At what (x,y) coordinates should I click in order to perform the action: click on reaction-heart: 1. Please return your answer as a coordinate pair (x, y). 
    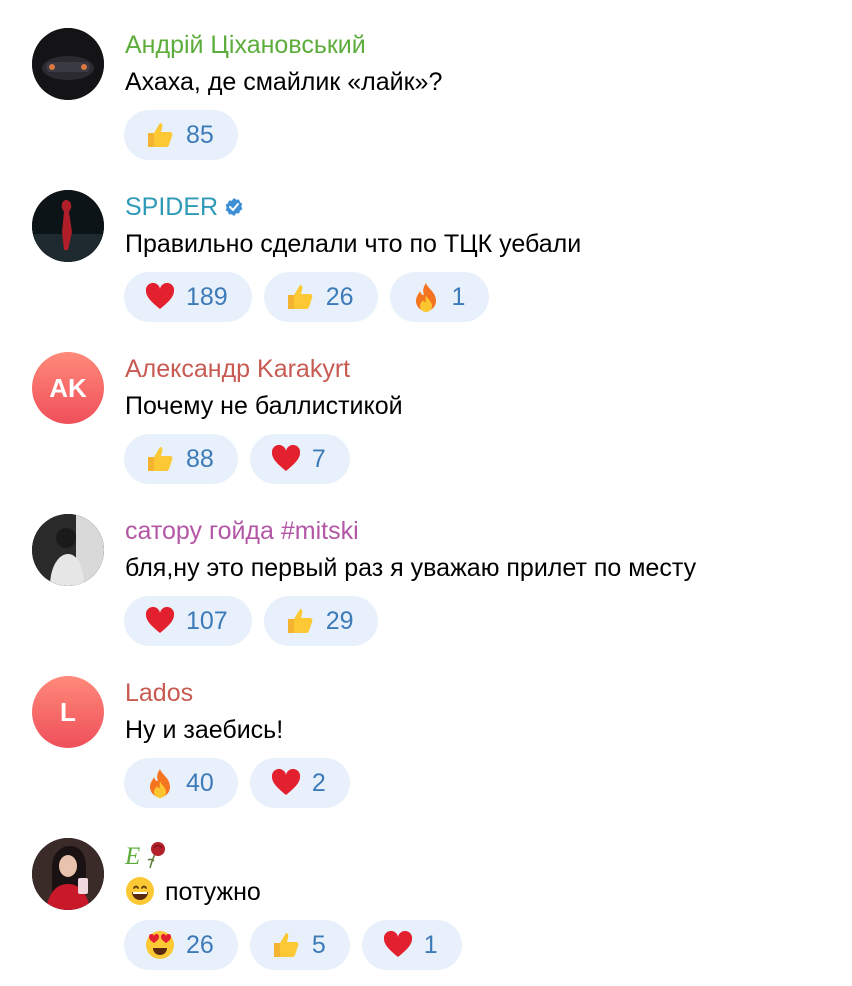
    Looking at the image, I should click on (411, 945).